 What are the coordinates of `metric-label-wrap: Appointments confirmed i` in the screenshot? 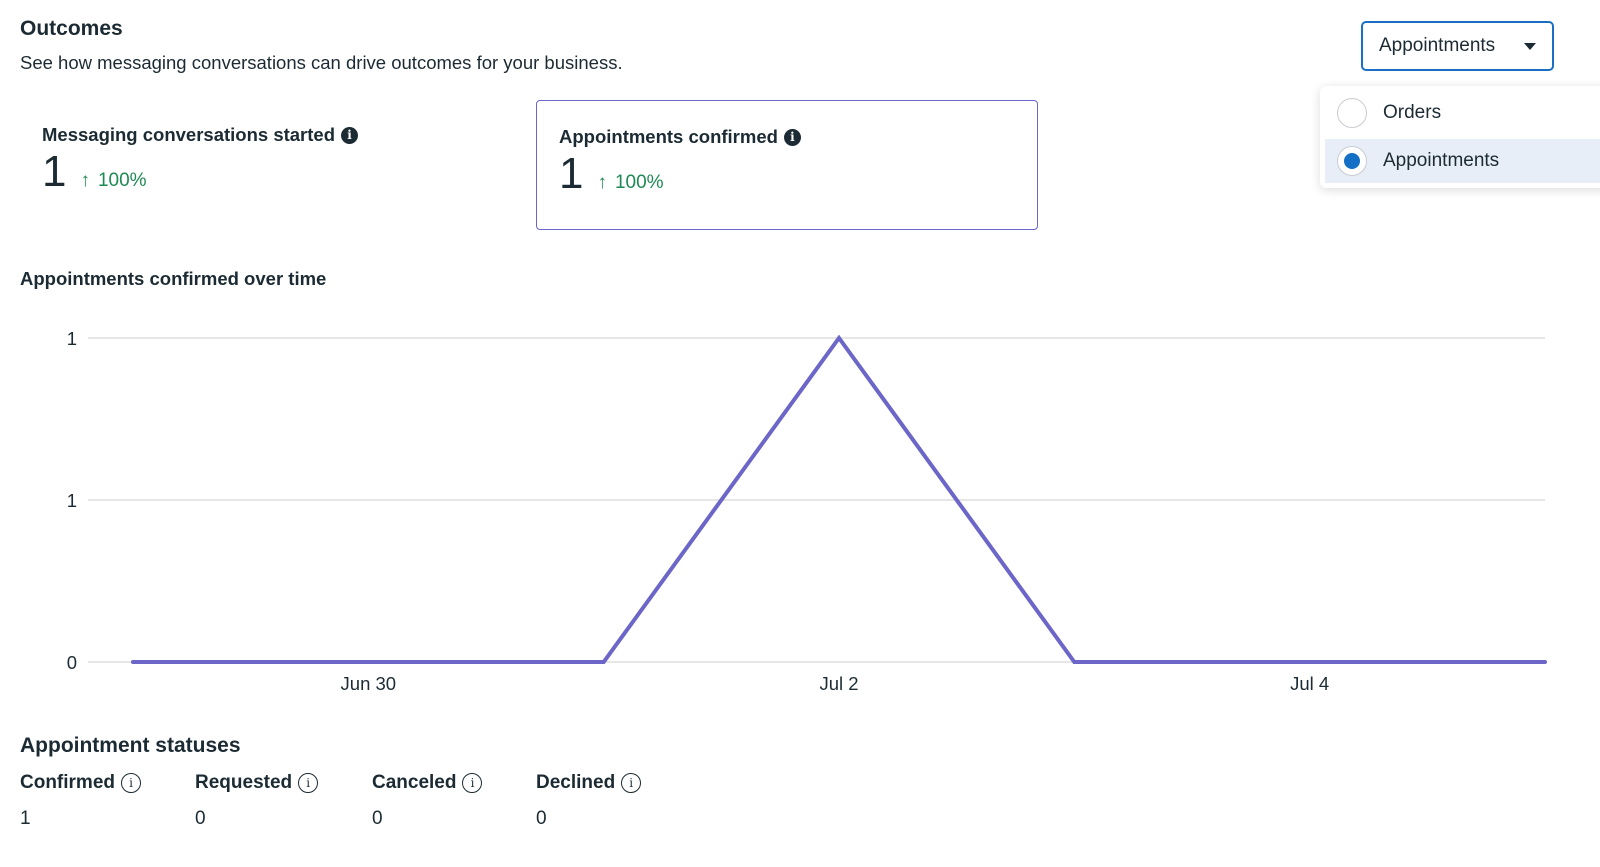 It's located at (680, 137).